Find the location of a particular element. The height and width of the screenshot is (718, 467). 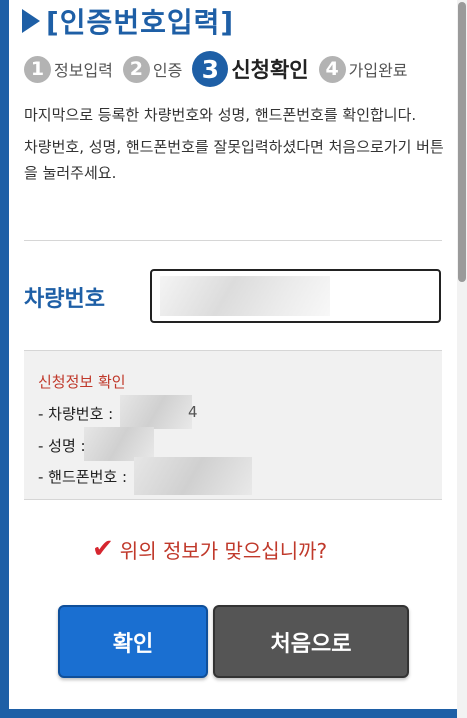

confirm-question: ✔ 위의 정보가 맞으십니까? is located at coordinates (209, 549).